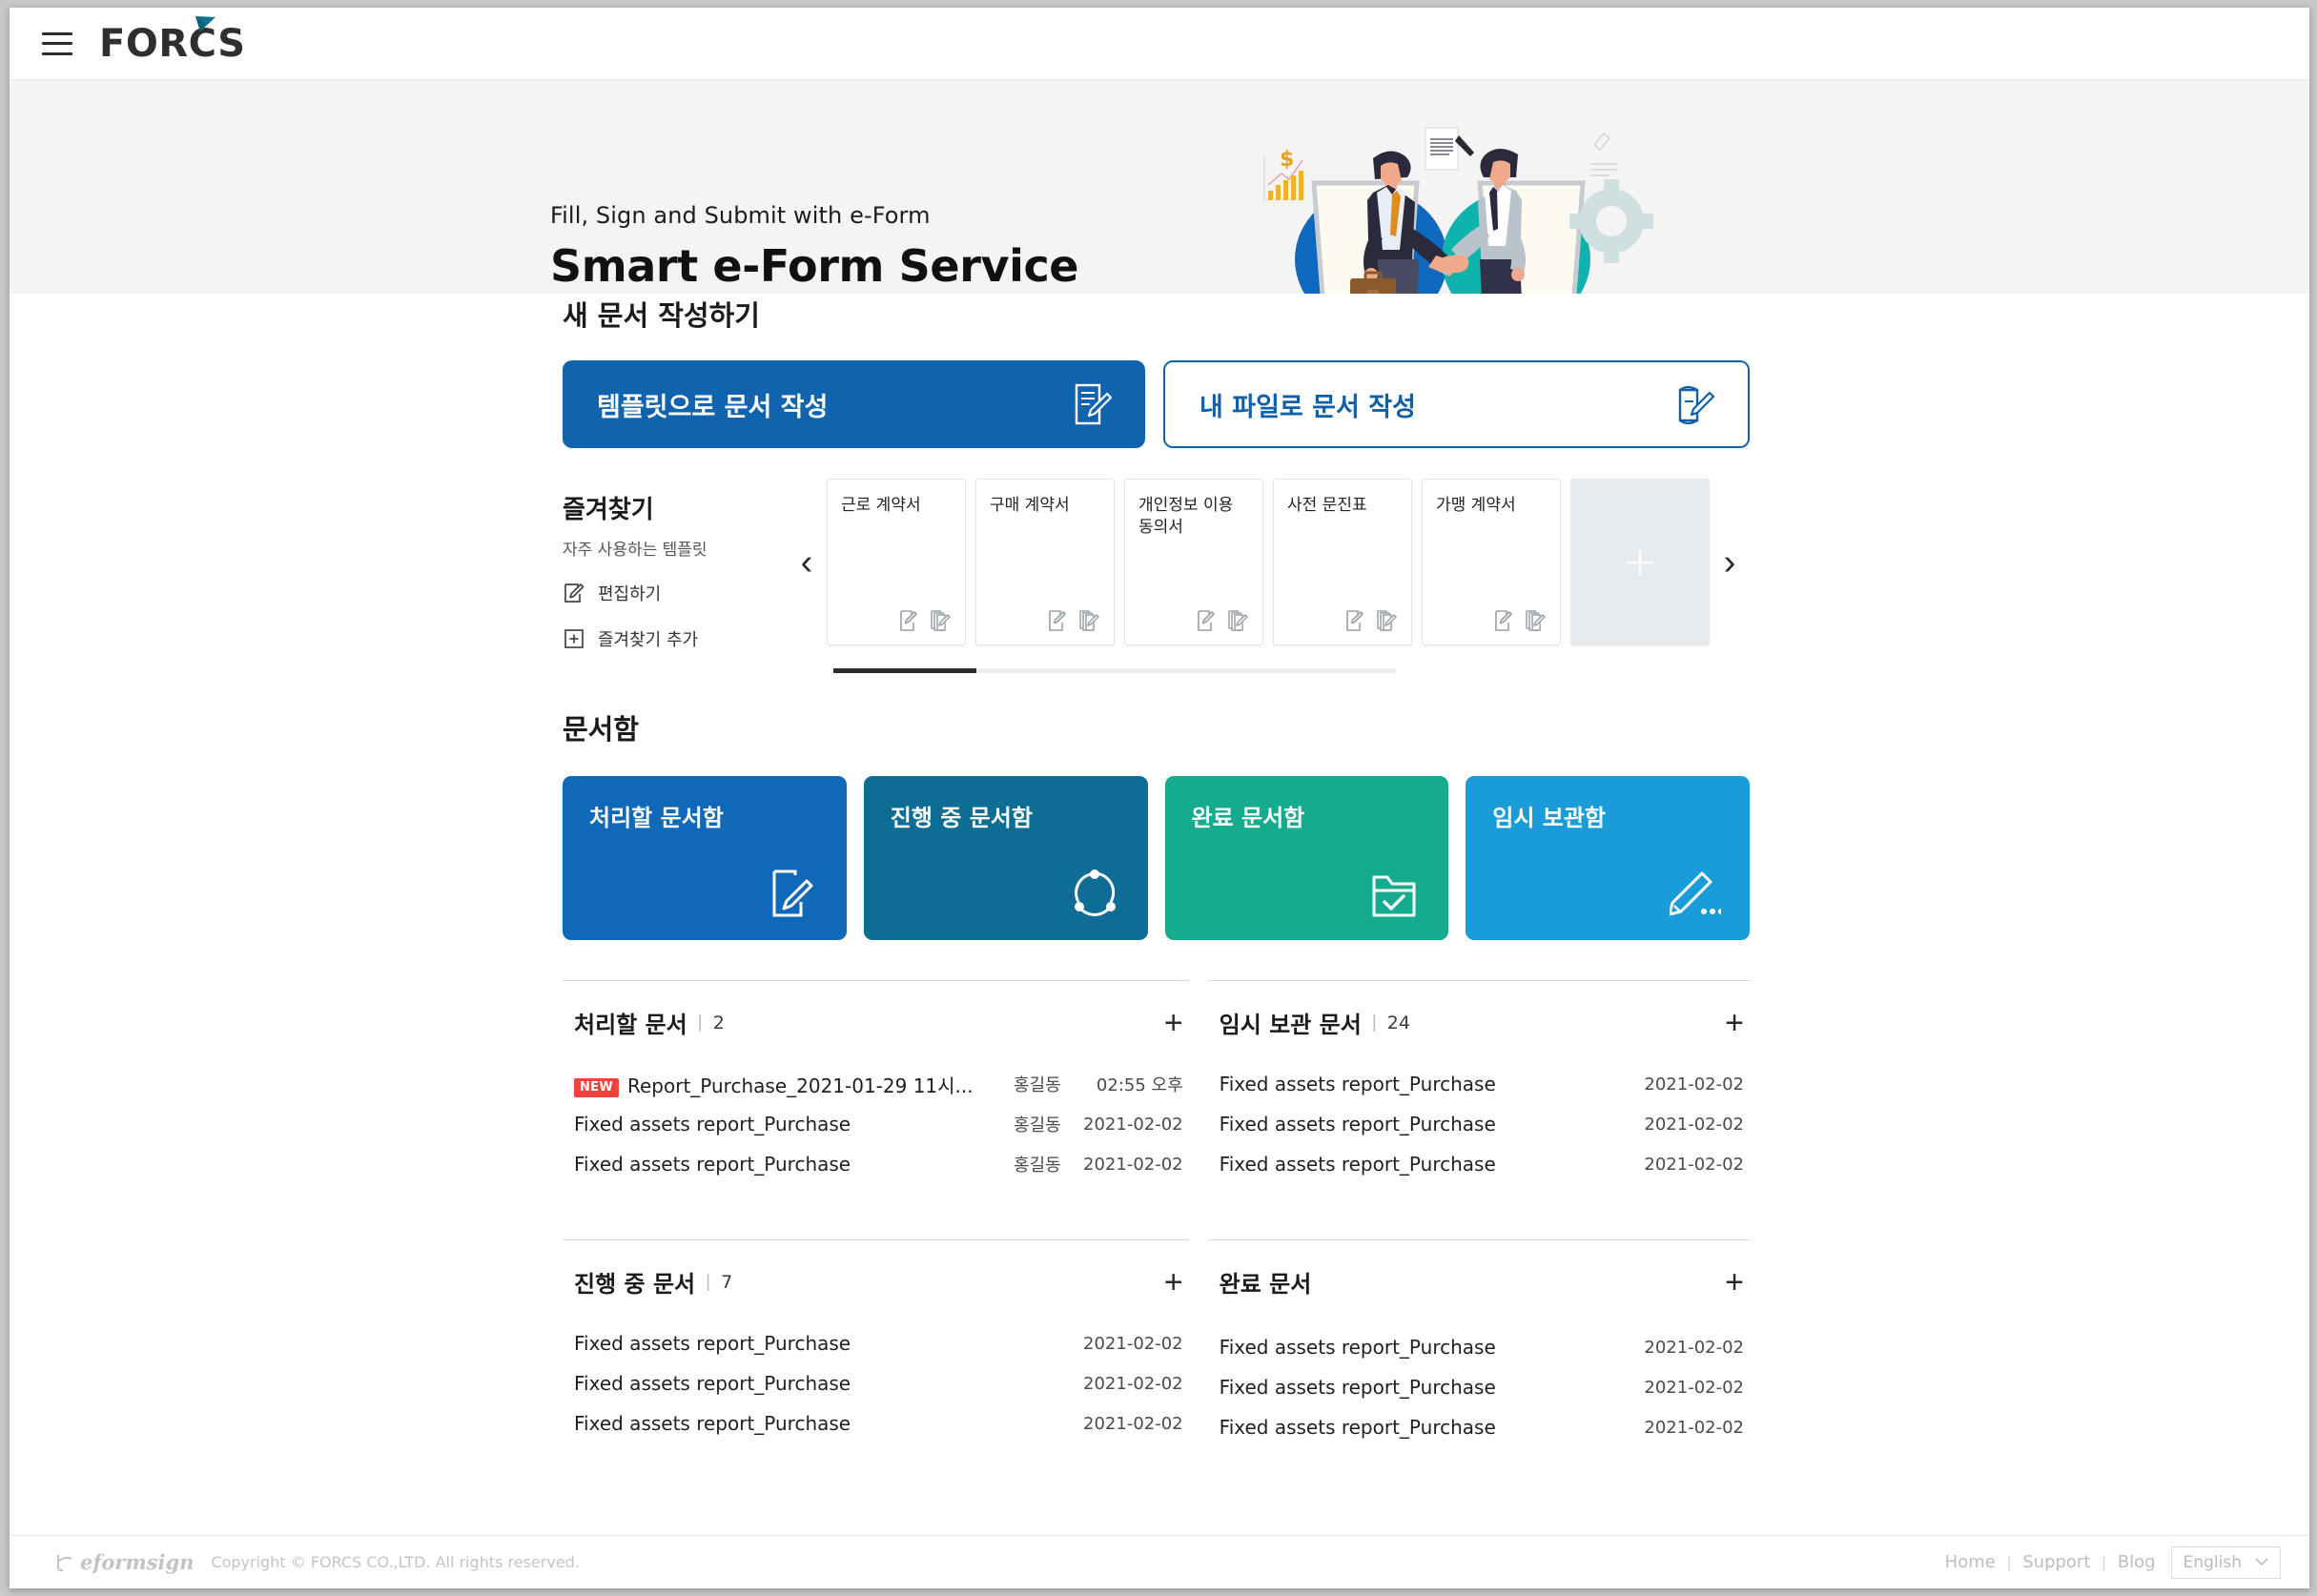 The height and width of the screenshot is (1596, 2317). Describe the element at coordinates (727, 1282) in the screenshot. I see `panel-count: 7` at that location.